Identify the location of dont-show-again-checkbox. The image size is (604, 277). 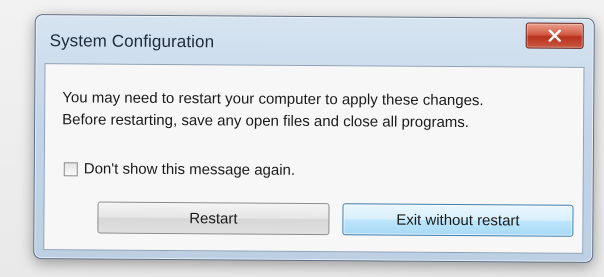
(70, 168).